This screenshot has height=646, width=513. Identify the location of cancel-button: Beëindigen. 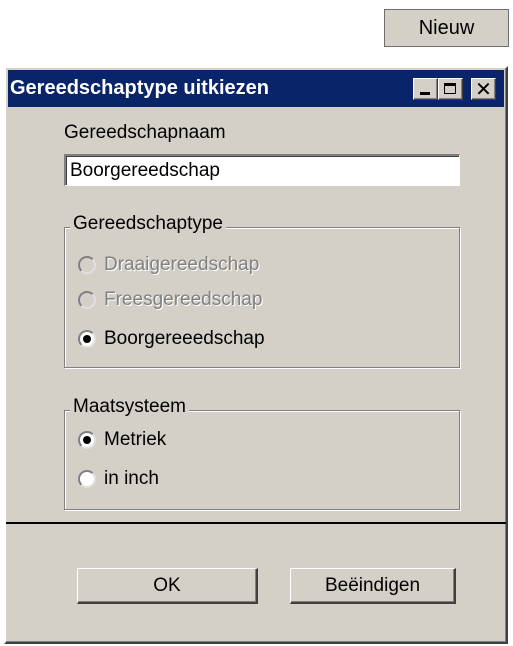
(373, 586).